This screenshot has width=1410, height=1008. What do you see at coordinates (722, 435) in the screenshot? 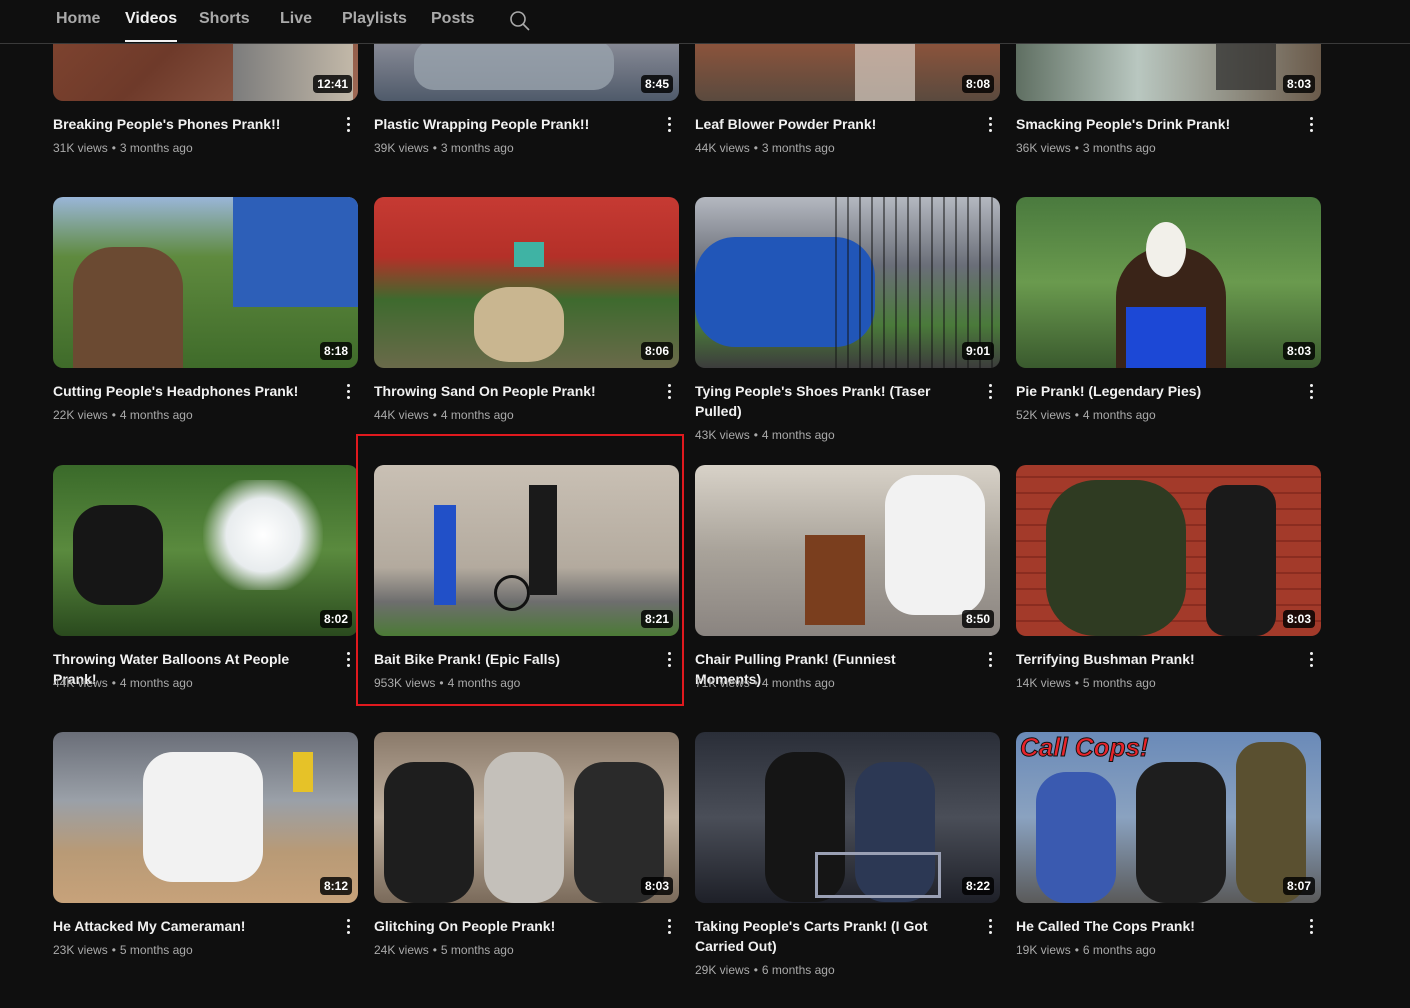
I see `view-count: 43K views` at bounding box center [722, 435].